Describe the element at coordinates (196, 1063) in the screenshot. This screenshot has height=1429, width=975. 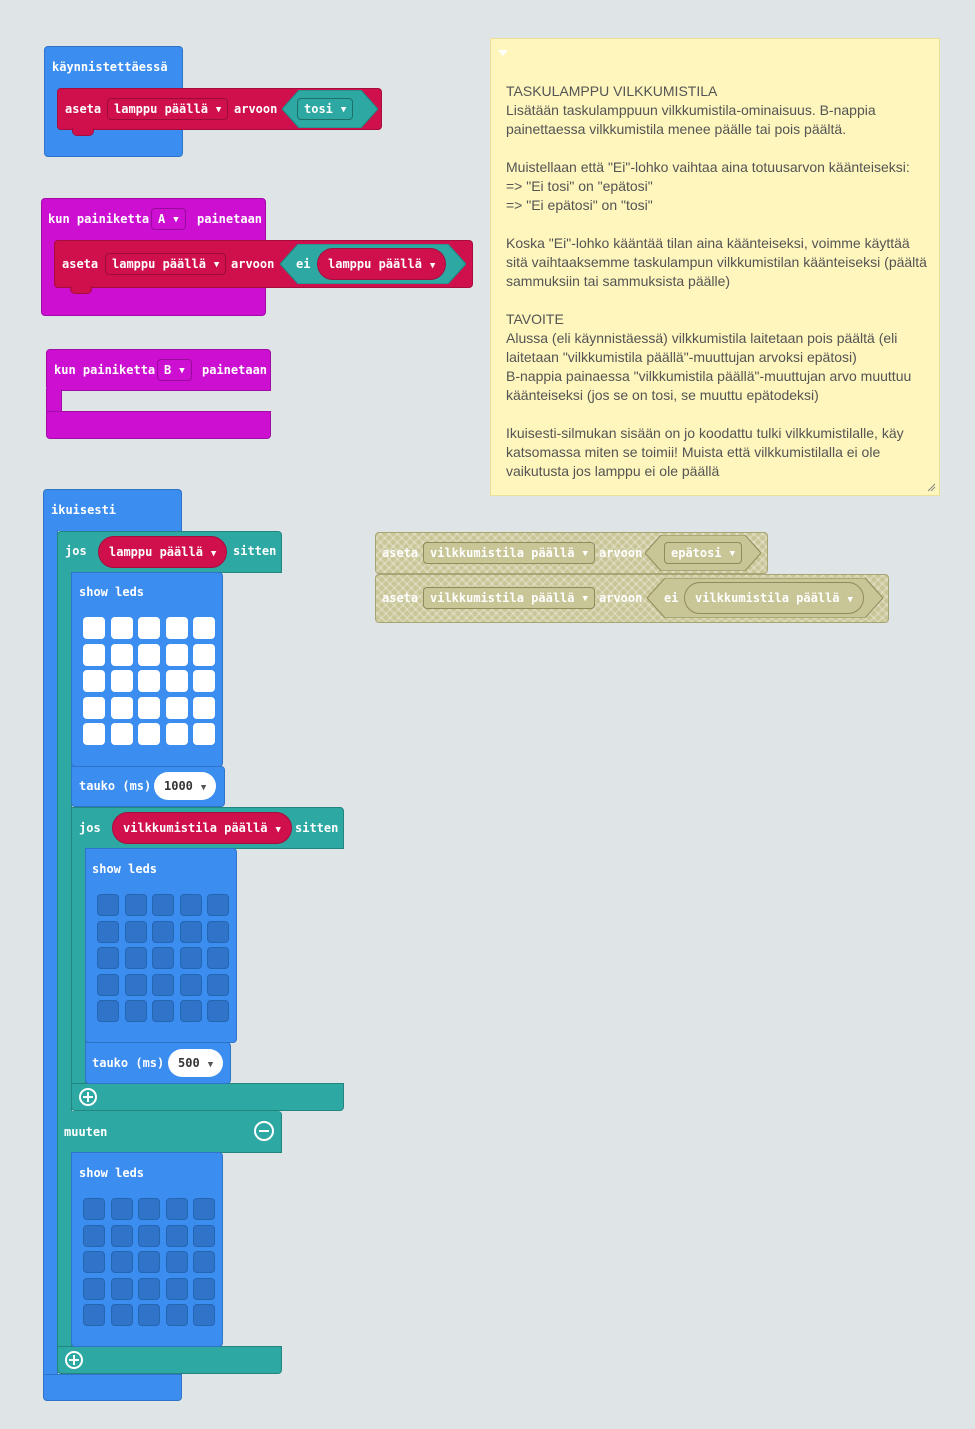
I see `pause-duration-dropdown: 500 ▼` at that location.